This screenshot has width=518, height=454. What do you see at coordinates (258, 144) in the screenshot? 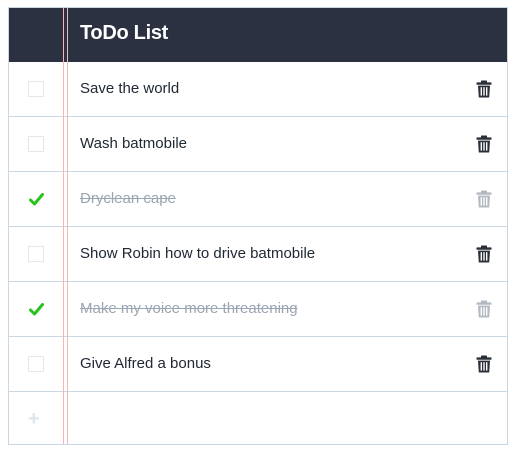
I see `task-row: Wash batmobile` at bounding box center [258, 144].